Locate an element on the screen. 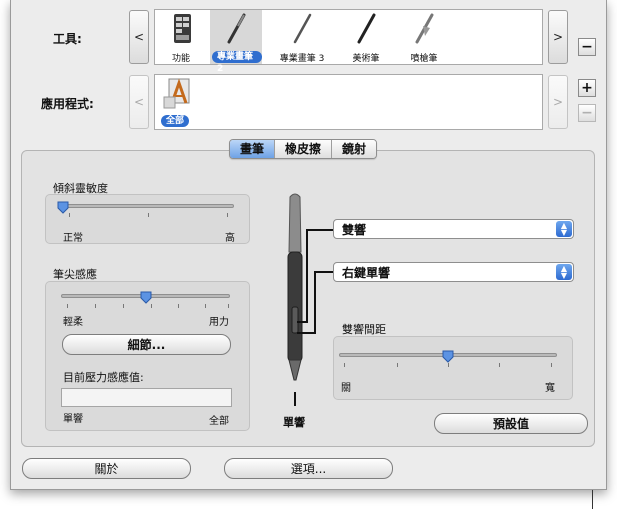 This screenshot has height=509, width=617. tool-label-pro-pen-2: 專業畫筆 2 is located at coordinates (237, 62).